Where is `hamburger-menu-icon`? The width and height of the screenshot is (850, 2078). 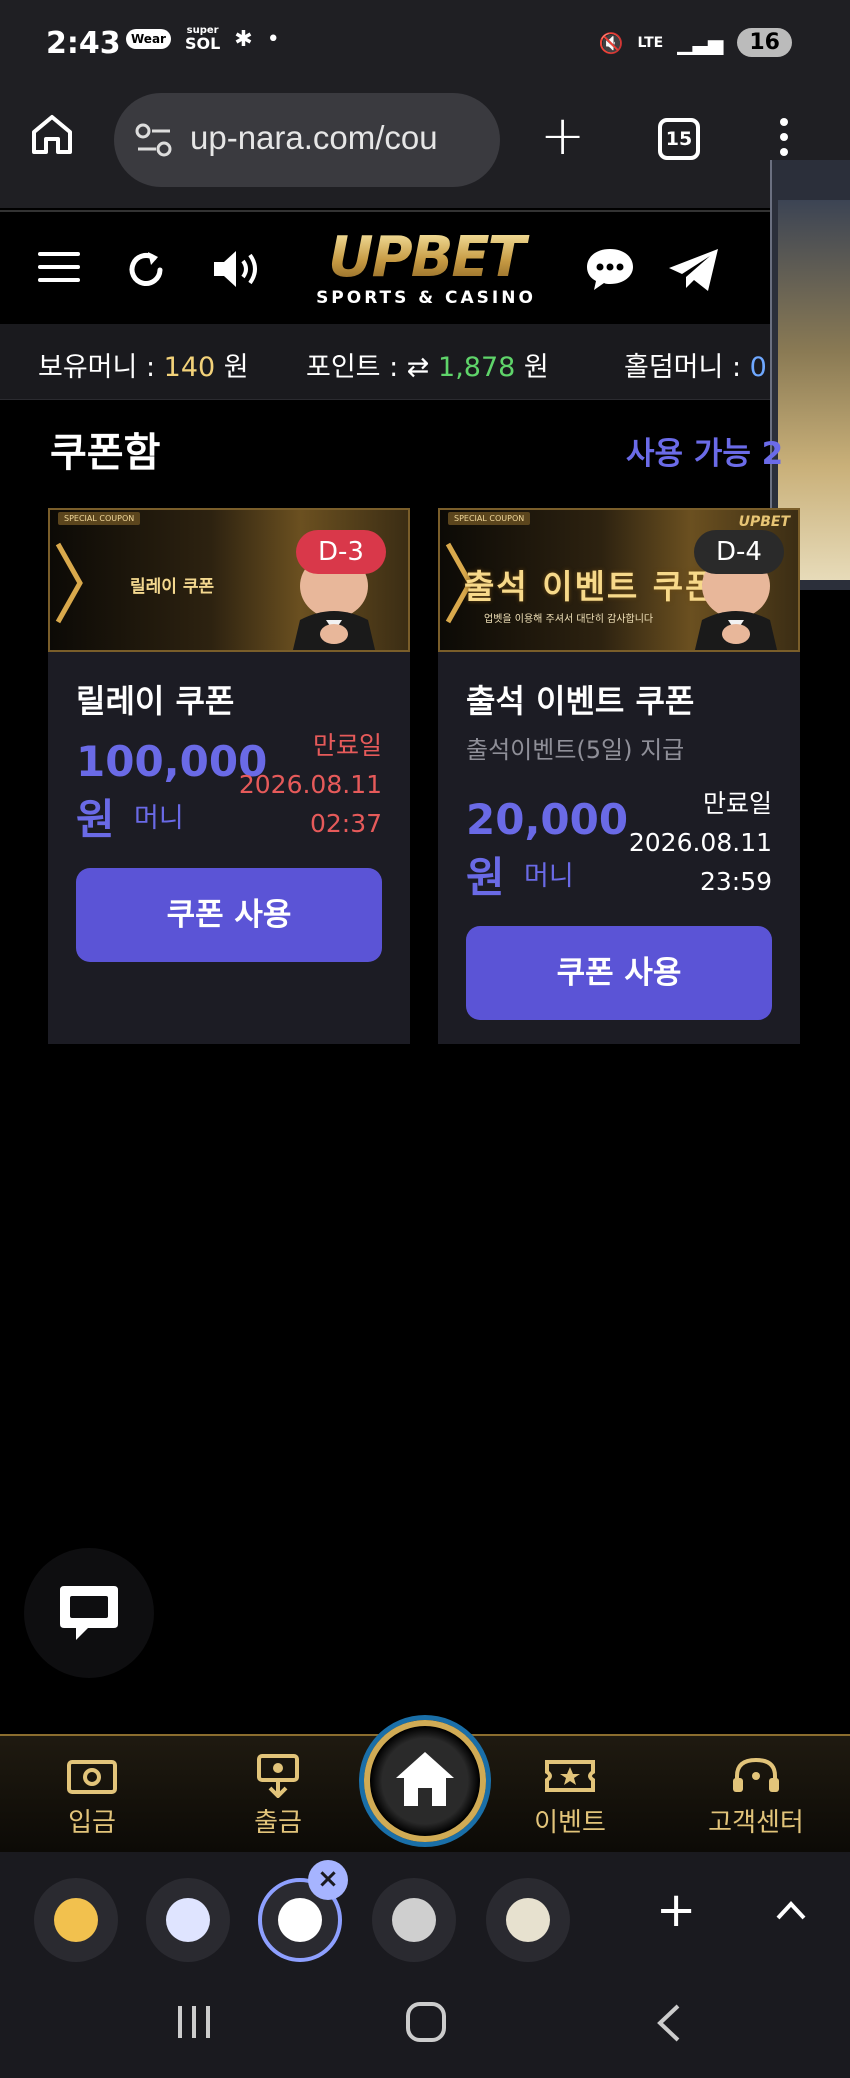 hamburger-menu-icon is located at coordinates (59, 269).